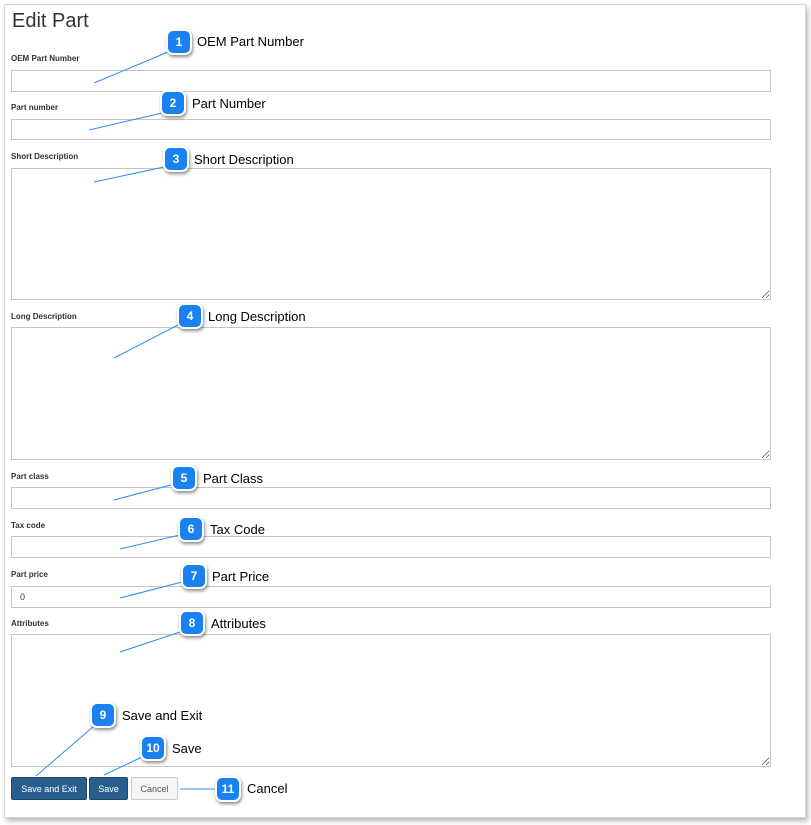  Describe the element at coordinates (391, 81) in the screenshot. I see `oem-part-number-input` at that location.